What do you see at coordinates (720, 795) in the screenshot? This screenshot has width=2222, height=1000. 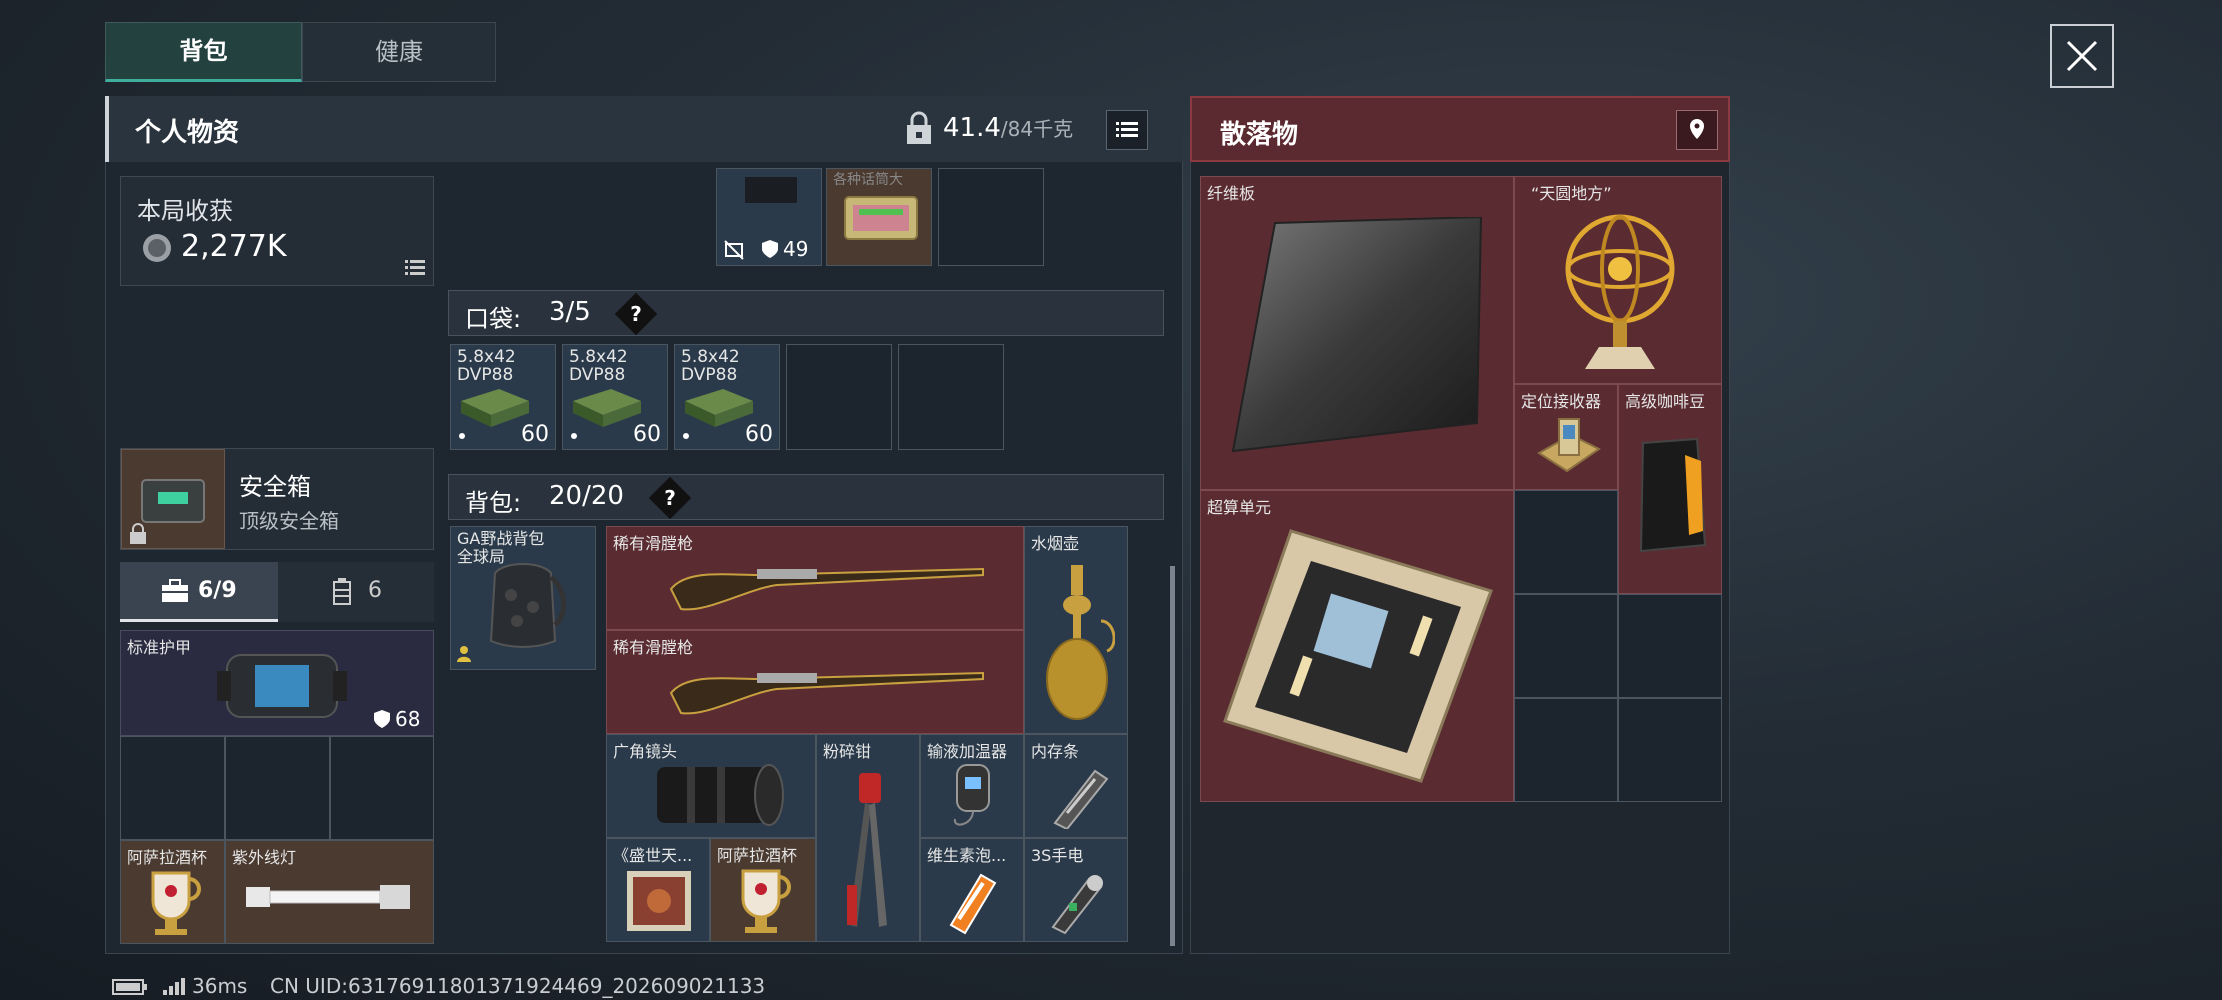 I see `camera-lens-icon` at bounding box center [720, 795].